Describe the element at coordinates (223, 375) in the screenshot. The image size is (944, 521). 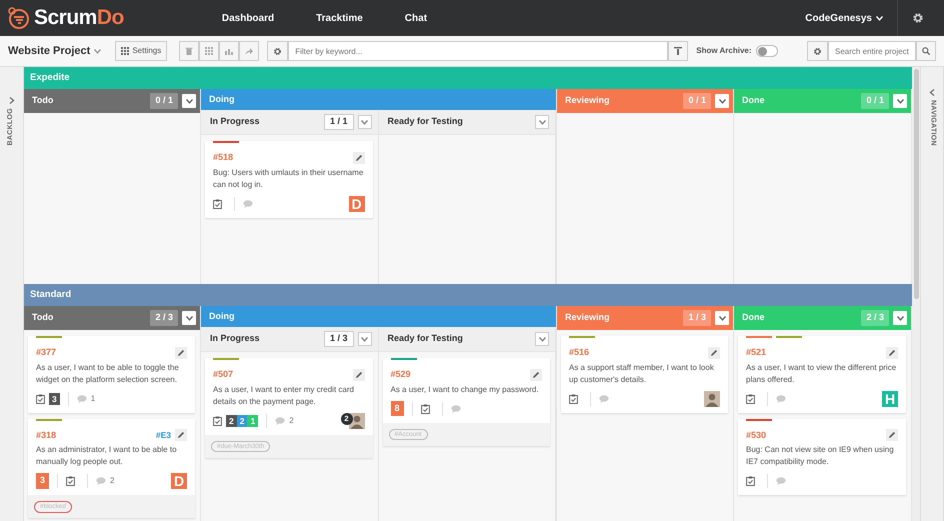
I see `card-number: #507` at that location.